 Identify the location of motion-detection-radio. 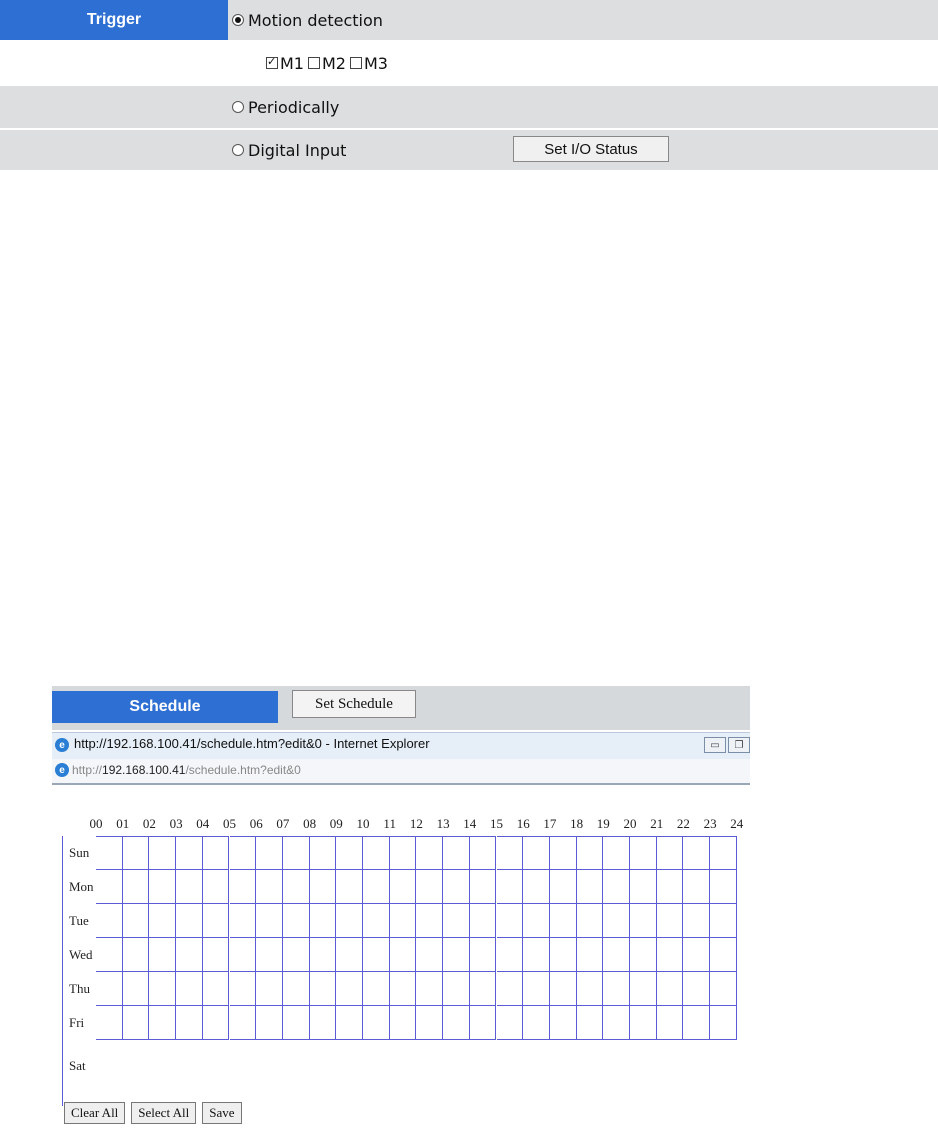
(238, 20).